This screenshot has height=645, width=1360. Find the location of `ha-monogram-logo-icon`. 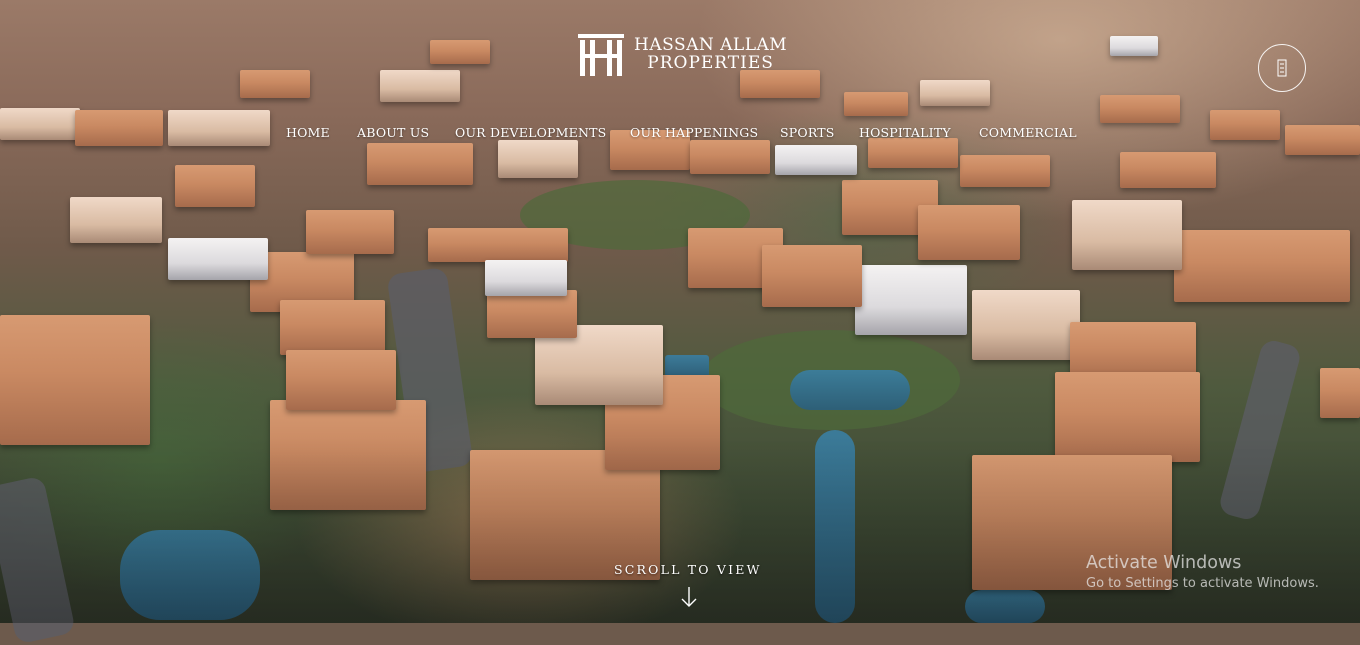

ha-monogram-logo-icon is located at coordinates (601, 55).